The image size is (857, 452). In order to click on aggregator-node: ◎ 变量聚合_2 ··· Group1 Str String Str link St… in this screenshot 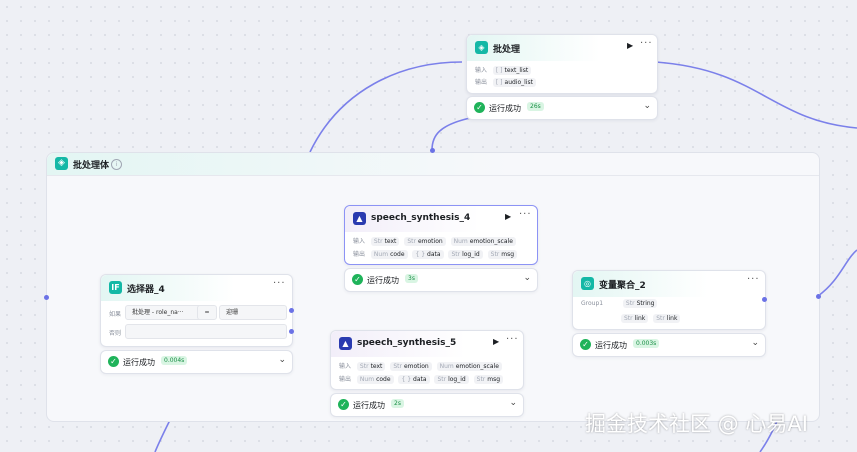, I will do `click(669, 300)`.